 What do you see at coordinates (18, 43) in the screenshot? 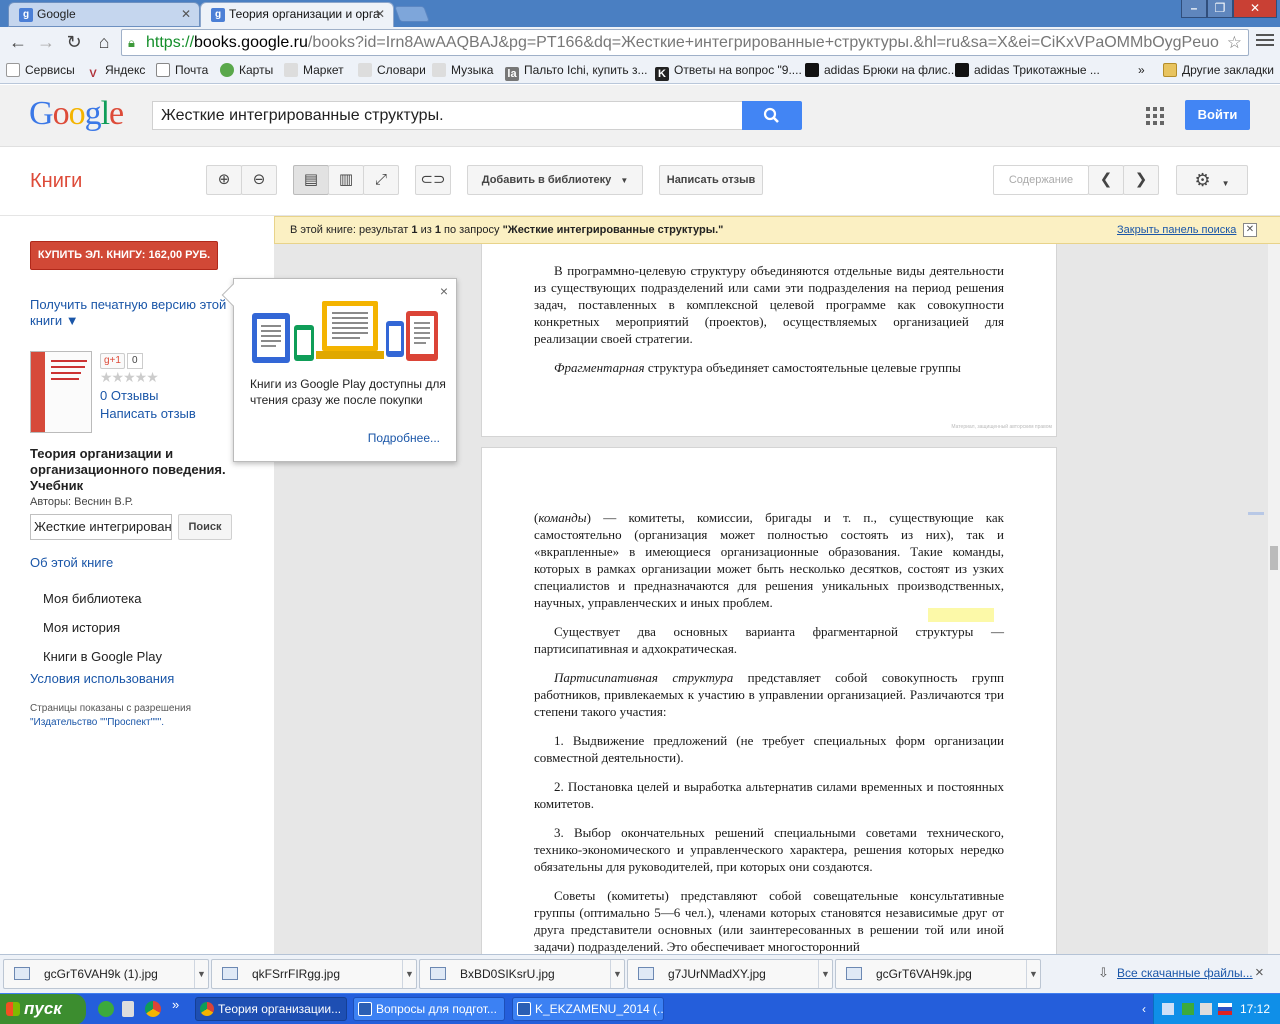
I see `back-arrow-icon: ←` at bounding box center [18, 43].